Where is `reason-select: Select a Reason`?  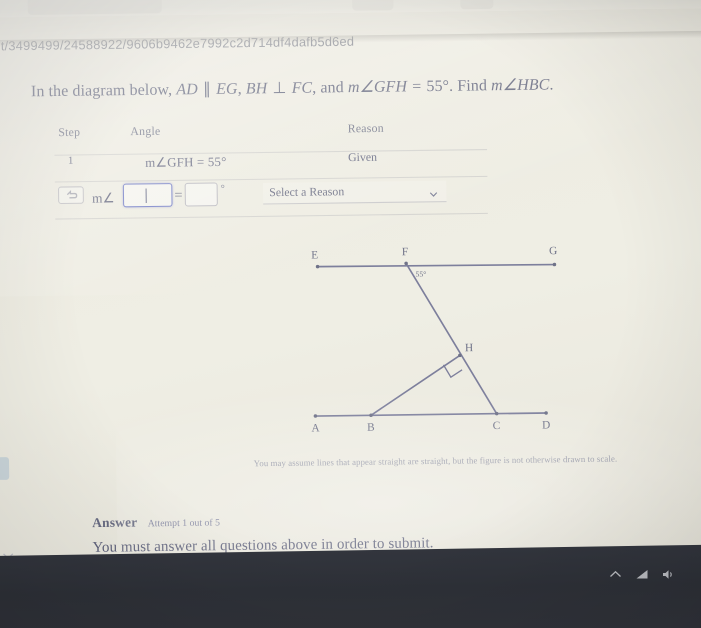
reason-select: Select a Reason is located at coordinates (354, 192).